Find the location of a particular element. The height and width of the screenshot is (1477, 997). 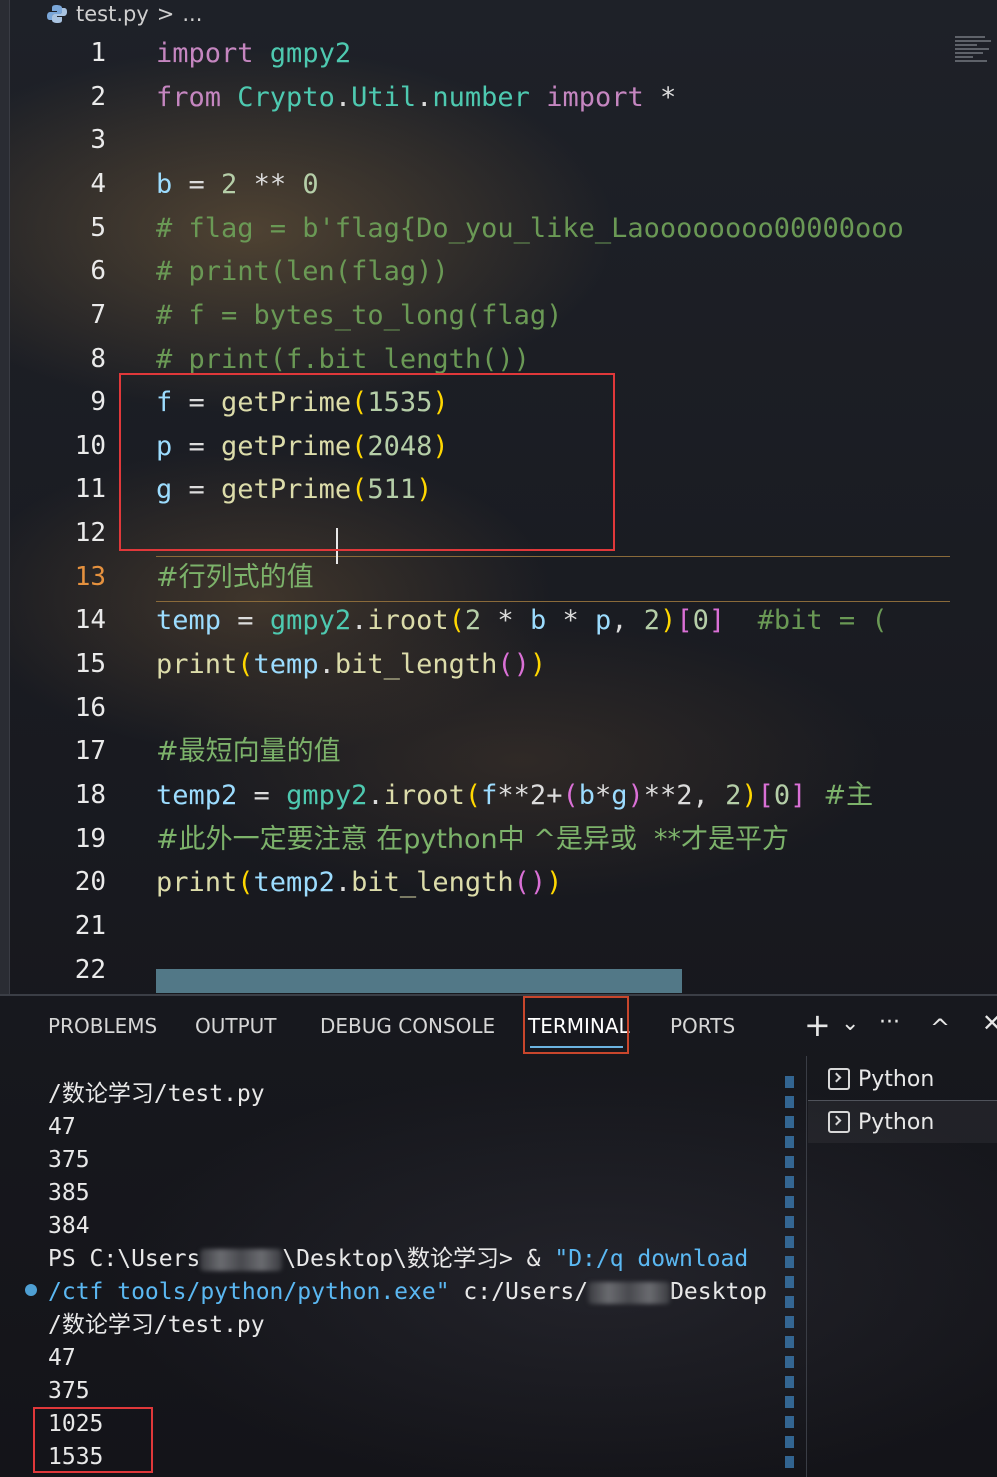

line-number: 21 is located at coordinates (90, 926).